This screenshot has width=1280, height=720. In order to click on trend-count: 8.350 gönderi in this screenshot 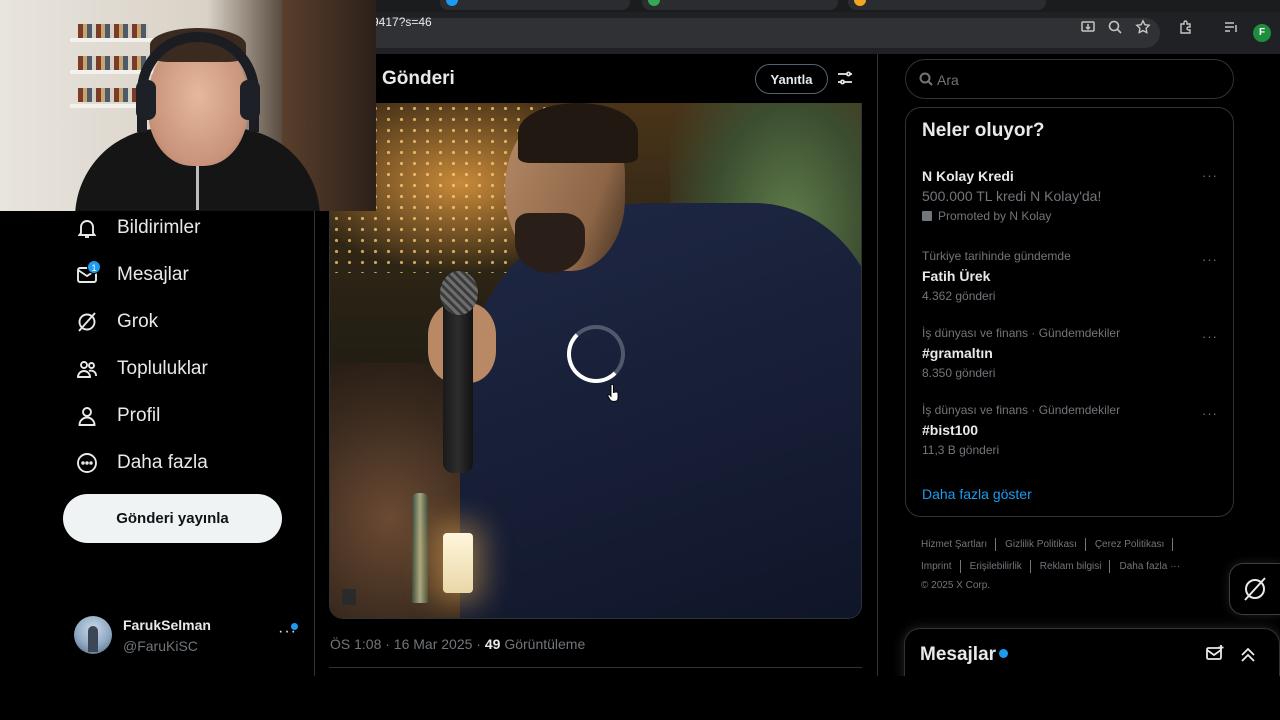, I will do `click(959, 373)`.